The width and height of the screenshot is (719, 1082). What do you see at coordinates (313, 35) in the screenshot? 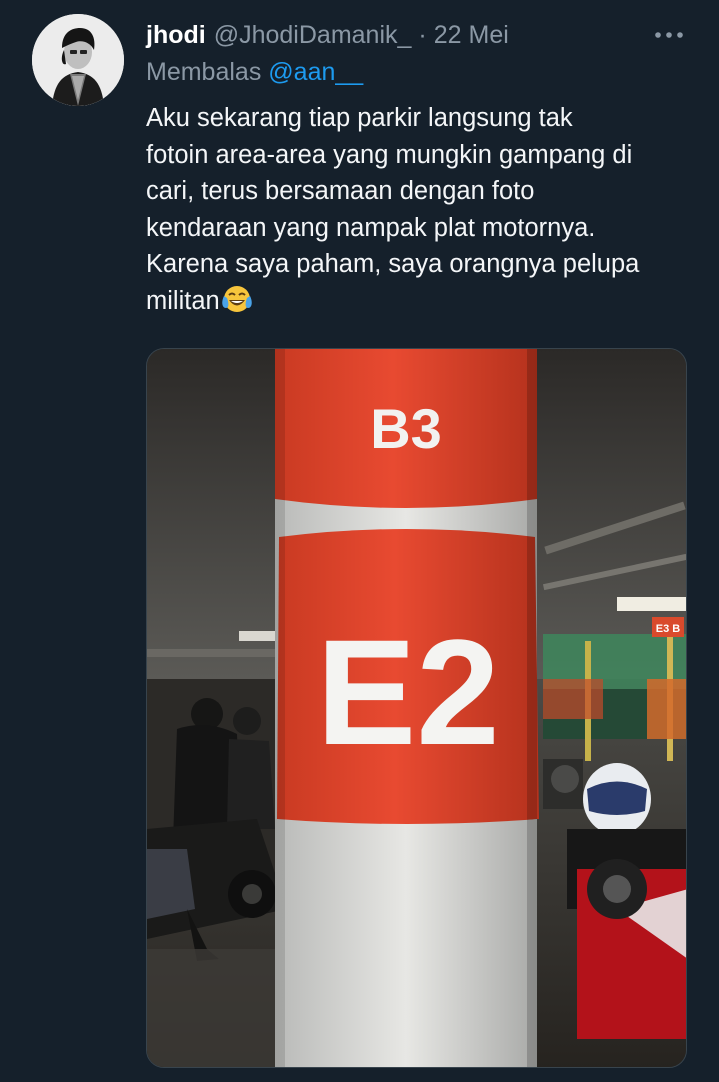
I see `user-handle: @JhodiDamanik_` at bounding box center [313, 35].